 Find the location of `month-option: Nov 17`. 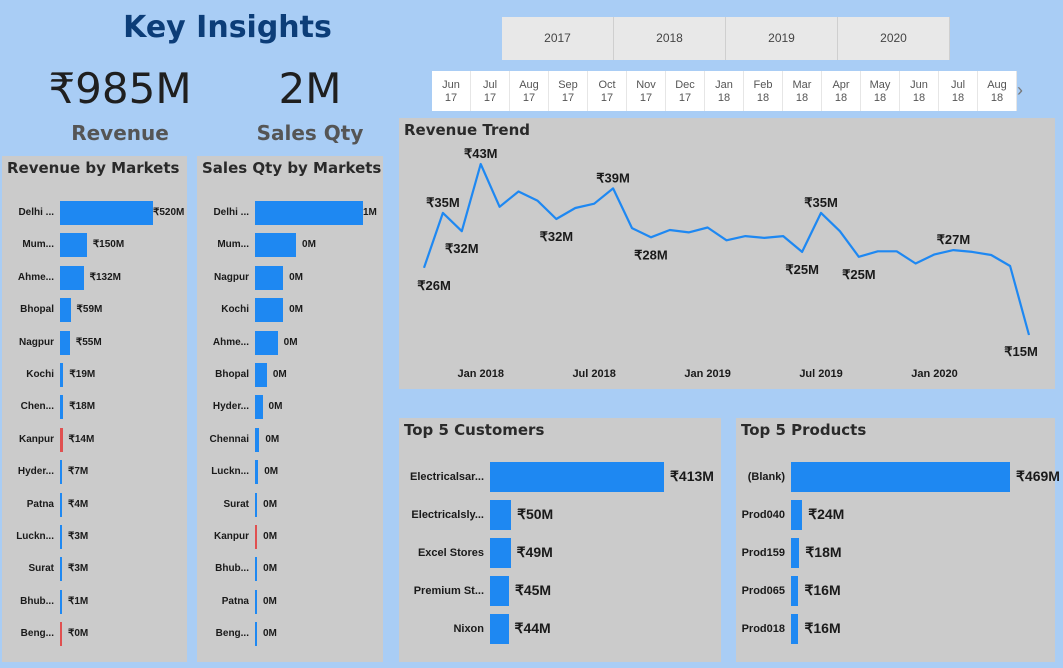

month-option: Nov 17 is located at coordinates (646, 91).